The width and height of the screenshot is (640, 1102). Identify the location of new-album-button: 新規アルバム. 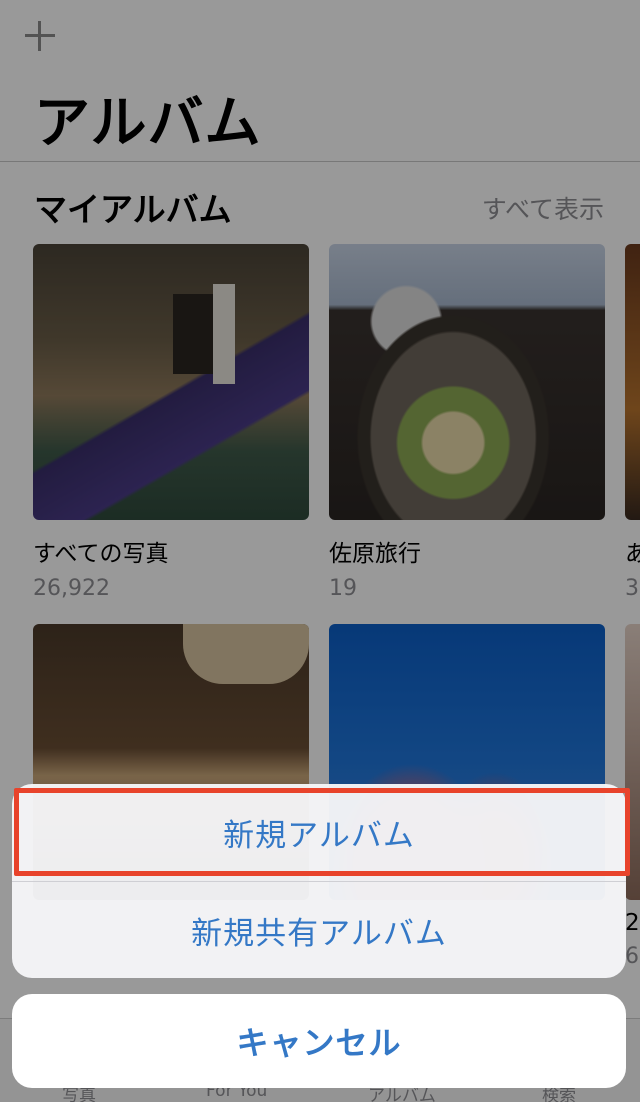
(319, 832).